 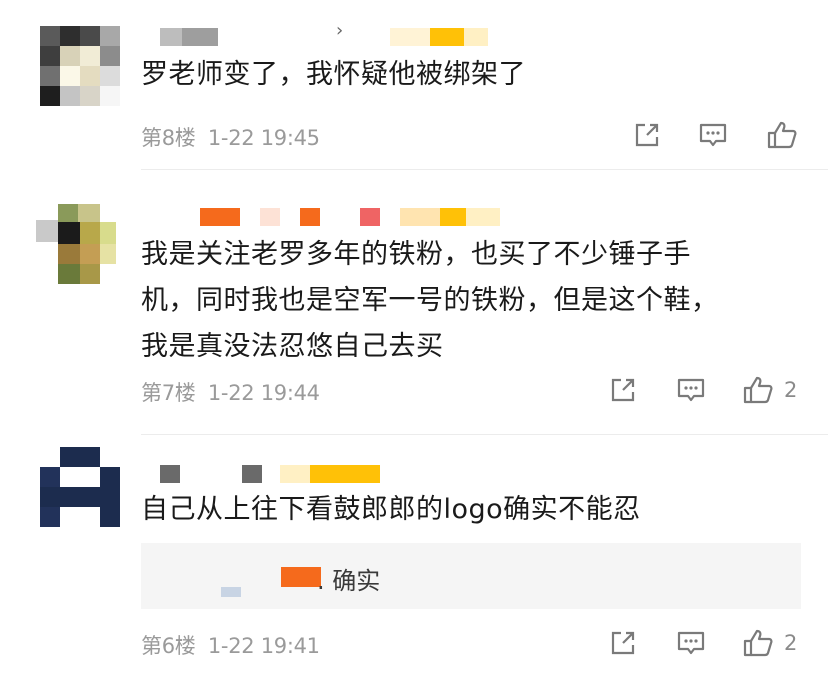 I want to click on reply-preview: . 确实, so click(x=471, y=576).